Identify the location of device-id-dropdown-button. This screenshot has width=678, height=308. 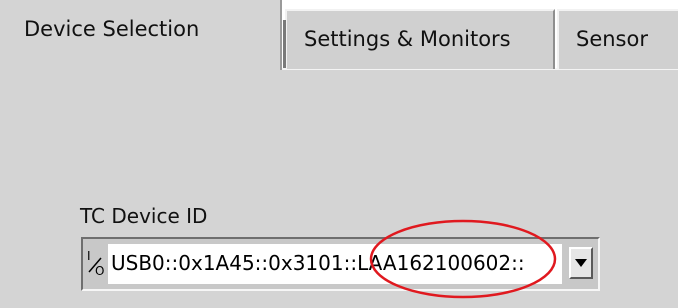
(581, 263).